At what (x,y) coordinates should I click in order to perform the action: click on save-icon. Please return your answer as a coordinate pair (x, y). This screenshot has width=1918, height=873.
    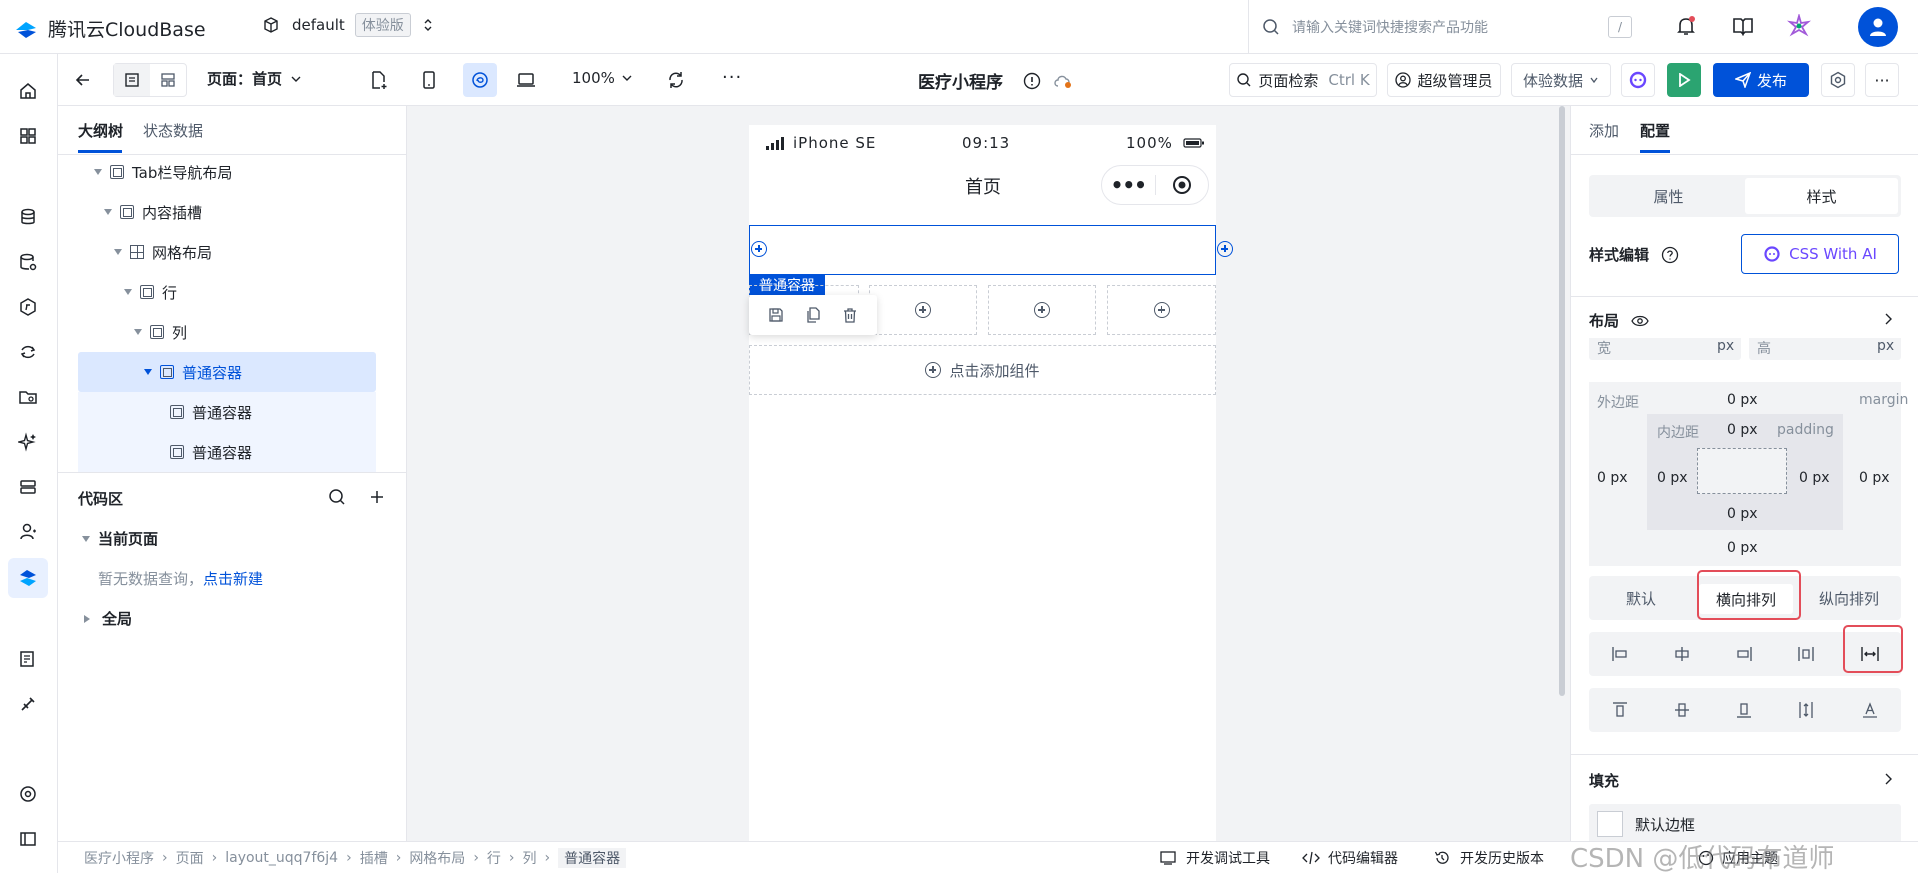
    Looking at the image, I should click on (776, 315).